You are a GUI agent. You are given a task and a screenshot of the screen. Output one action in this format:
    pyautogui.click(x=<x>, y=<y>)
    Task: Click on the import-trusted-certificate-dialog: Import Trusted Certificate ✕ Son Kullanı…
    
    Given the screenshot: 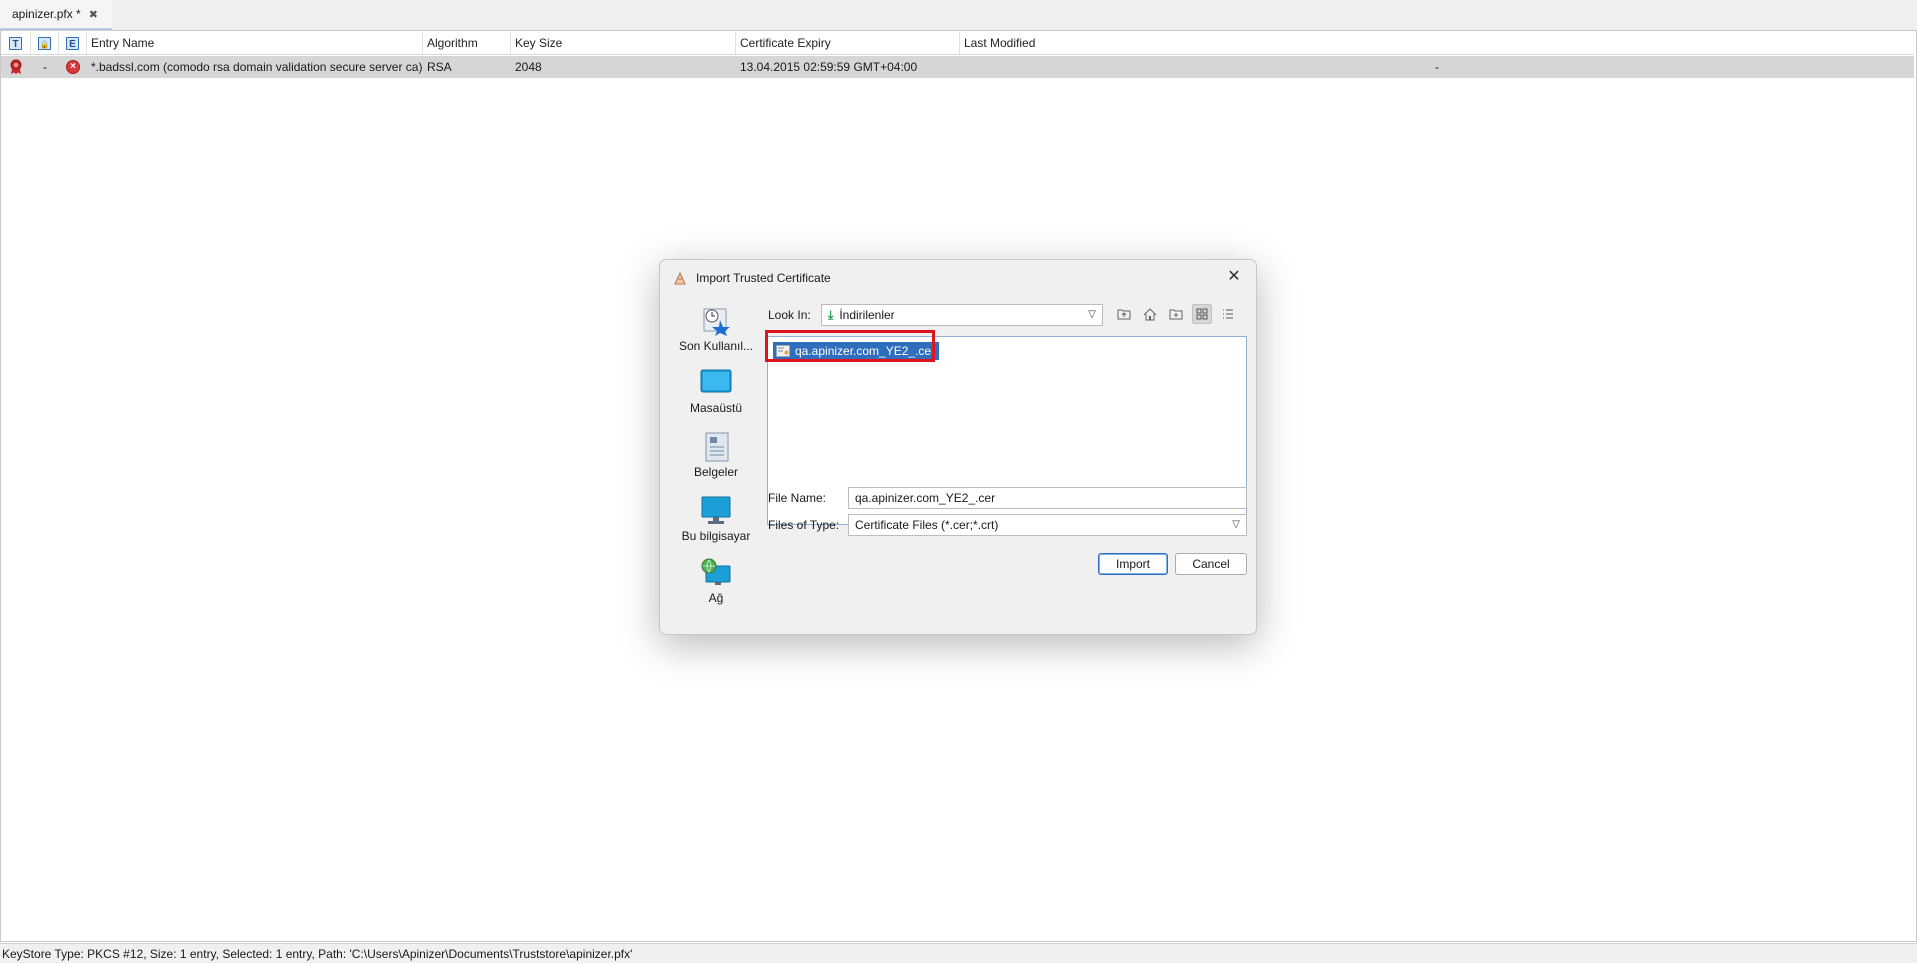 What is the action you would take?
    pyautogui.click(x=958, y=447)
    